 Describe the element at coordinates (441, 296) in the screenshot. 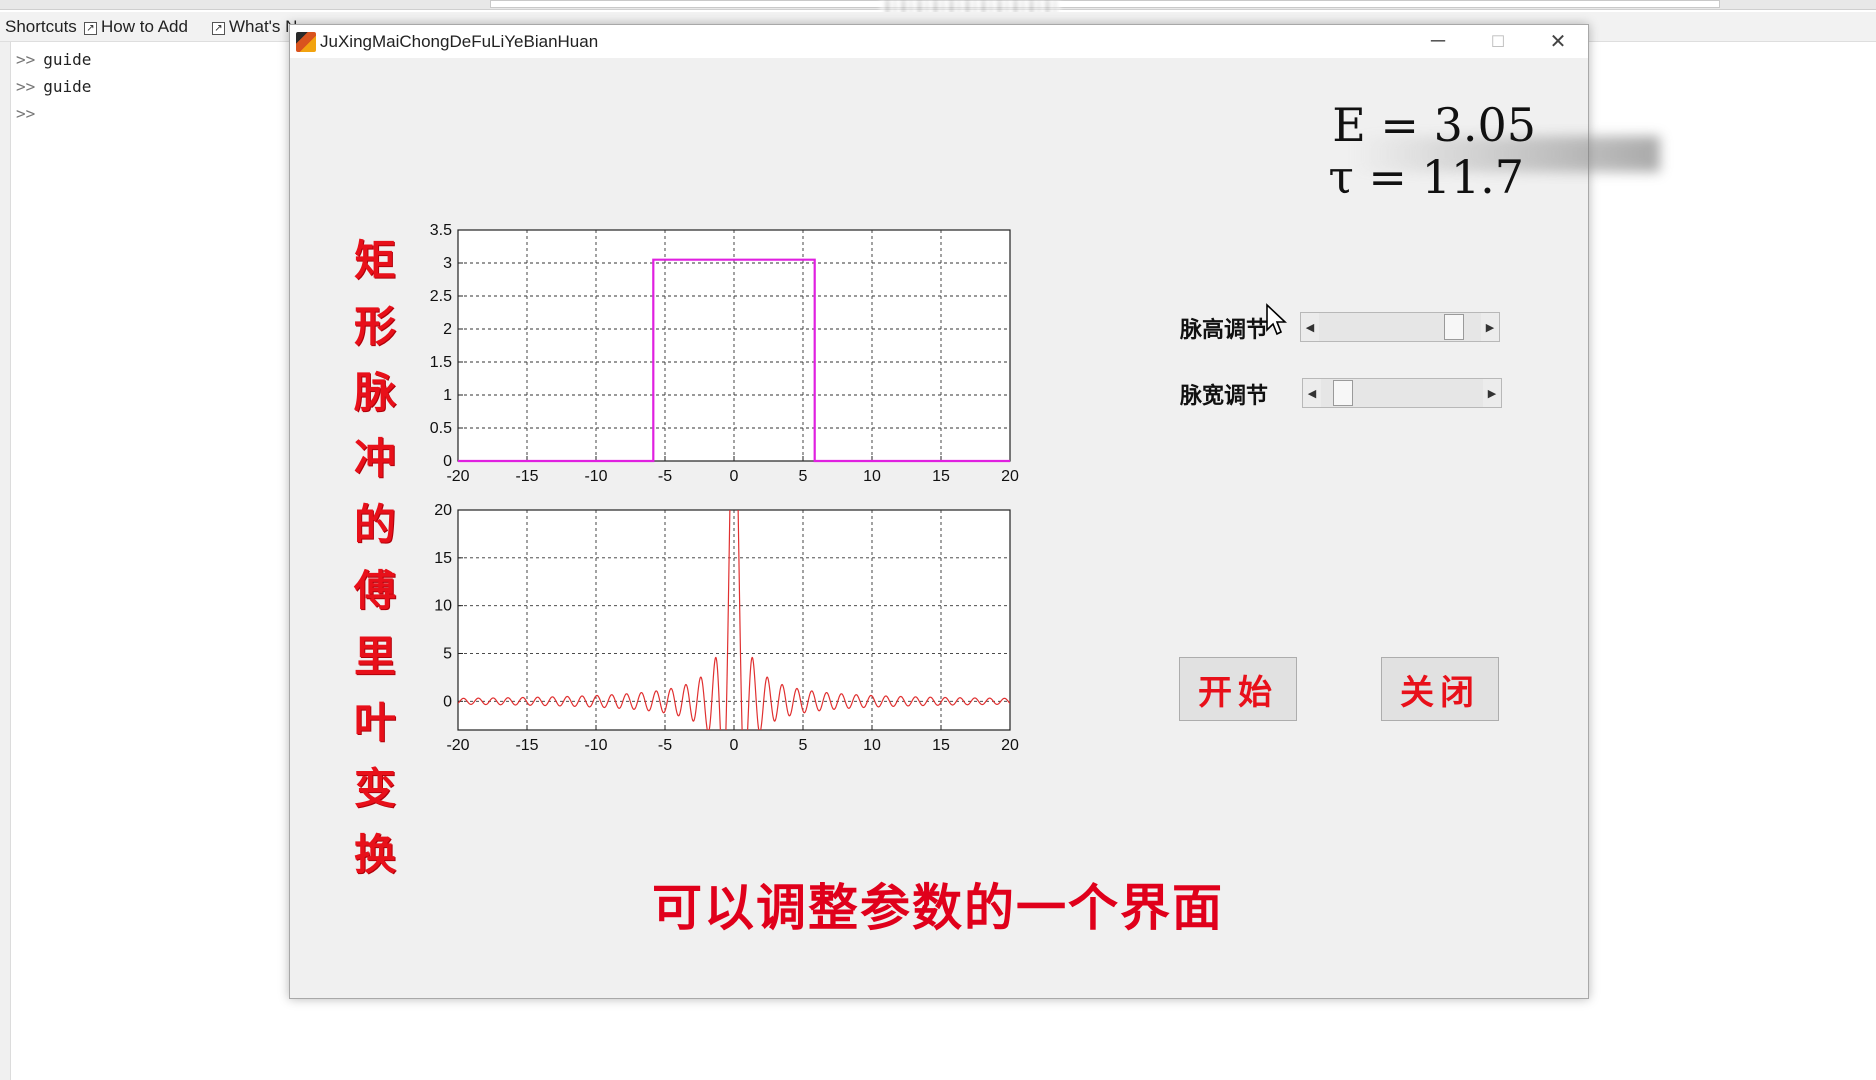

I see `y-tick-label: 2.5` at that location.